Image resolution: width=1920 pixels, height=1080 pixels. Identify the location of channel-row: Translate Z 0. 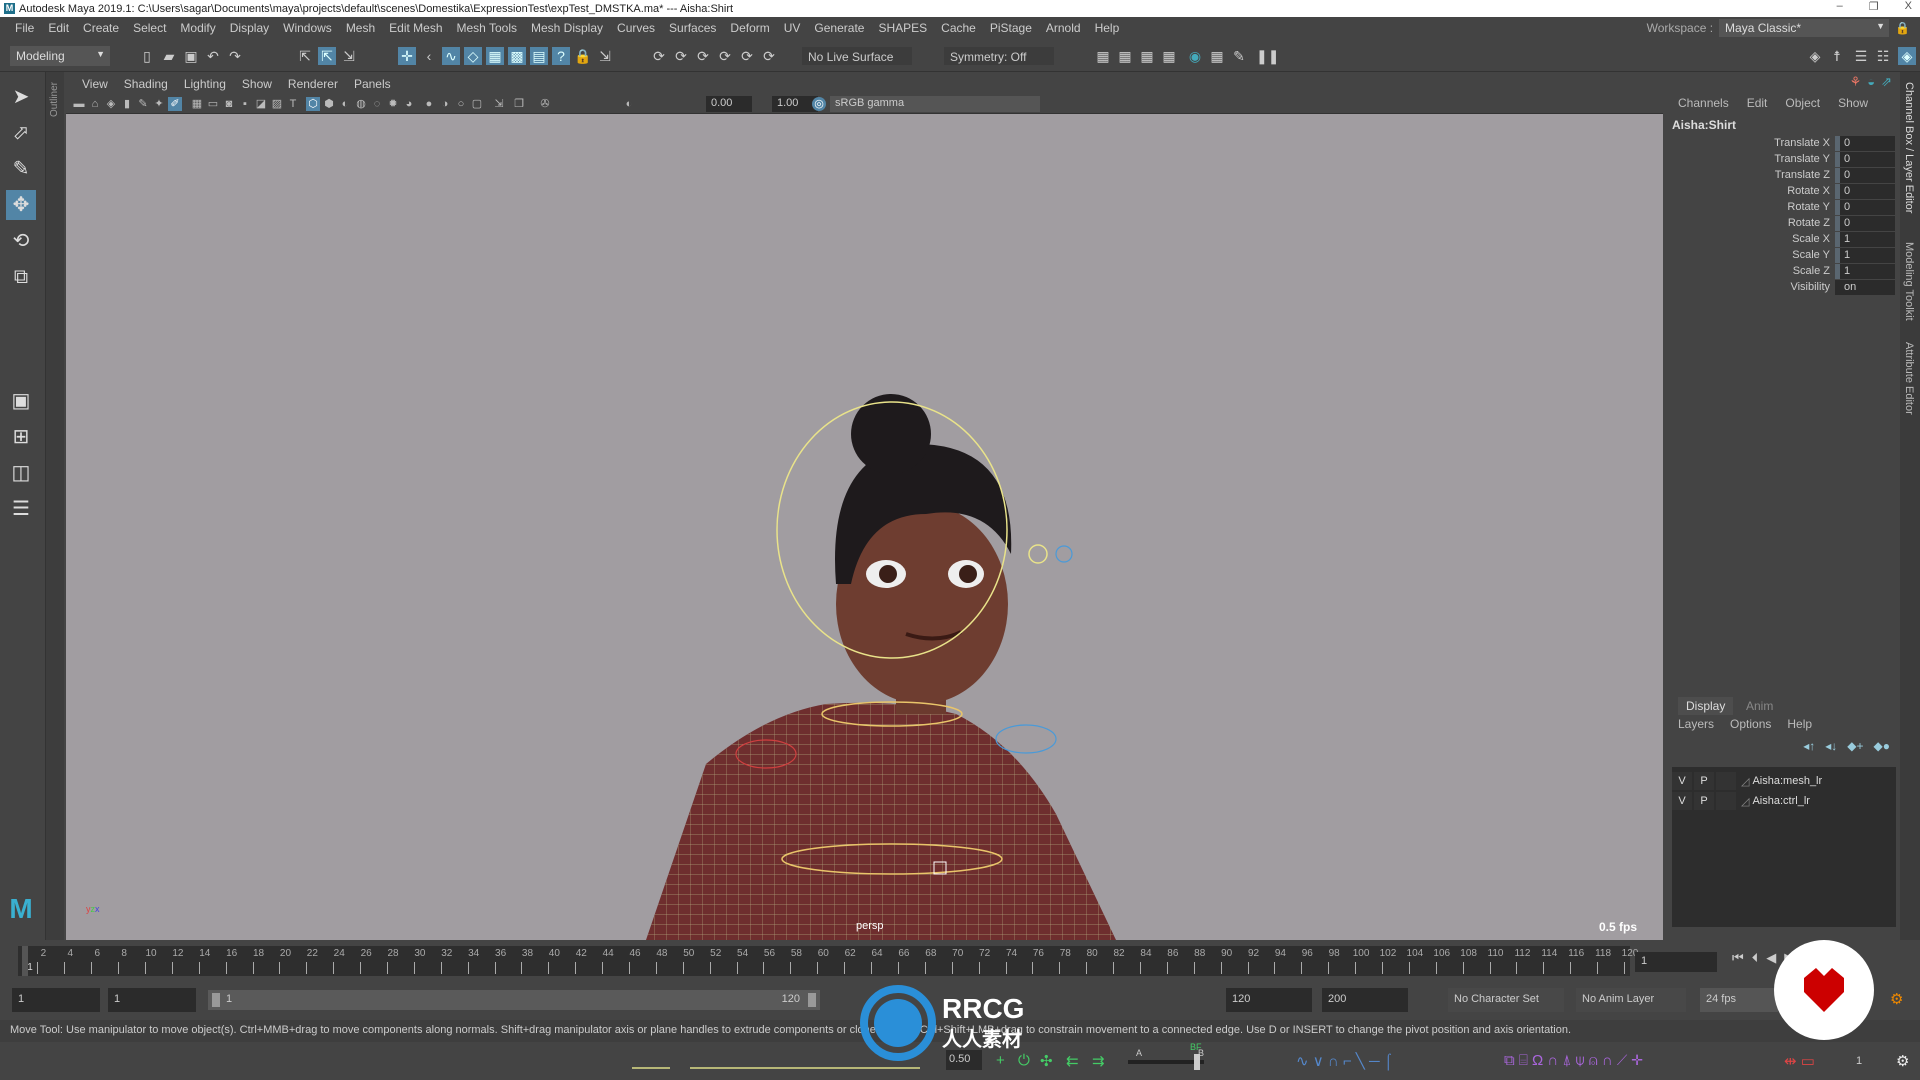
(1784, 176).